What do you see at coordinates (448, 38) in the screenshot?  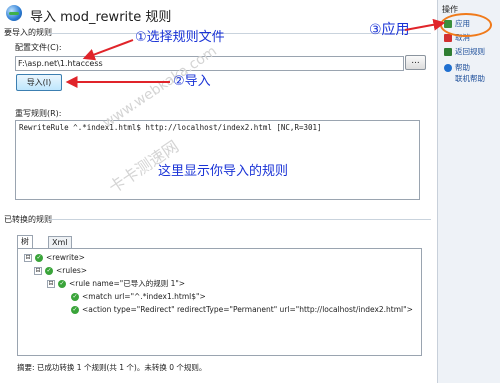 I see `cancel-icon` at bounding box center [448, 38].